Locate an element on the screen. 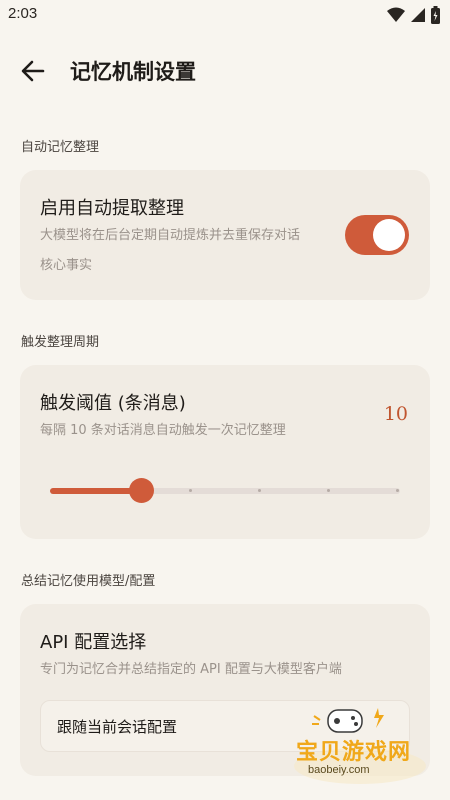 The height and width of the screenshot is (800, 450). back-button is located at coordinates (33, 71).